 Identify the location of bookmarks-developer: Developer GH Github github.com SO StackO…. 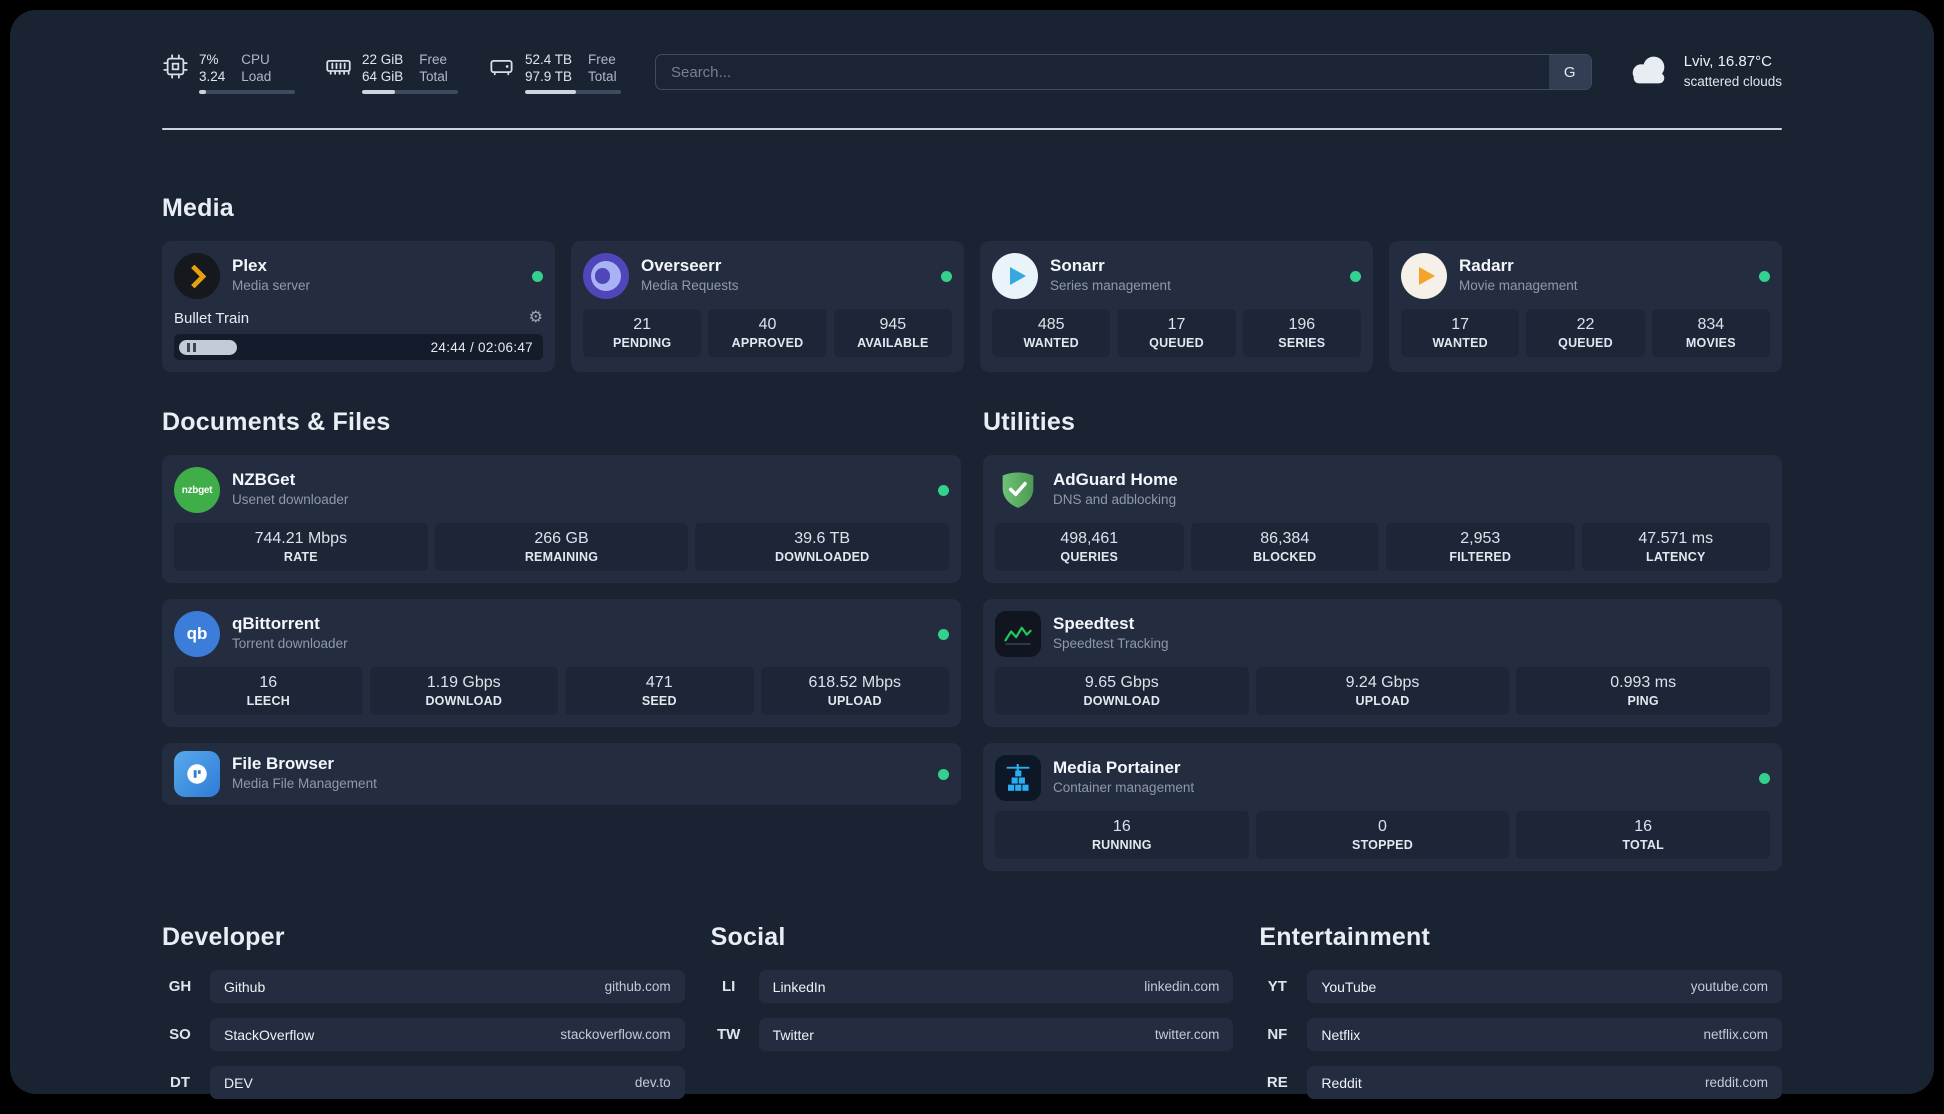
(423, 1018).